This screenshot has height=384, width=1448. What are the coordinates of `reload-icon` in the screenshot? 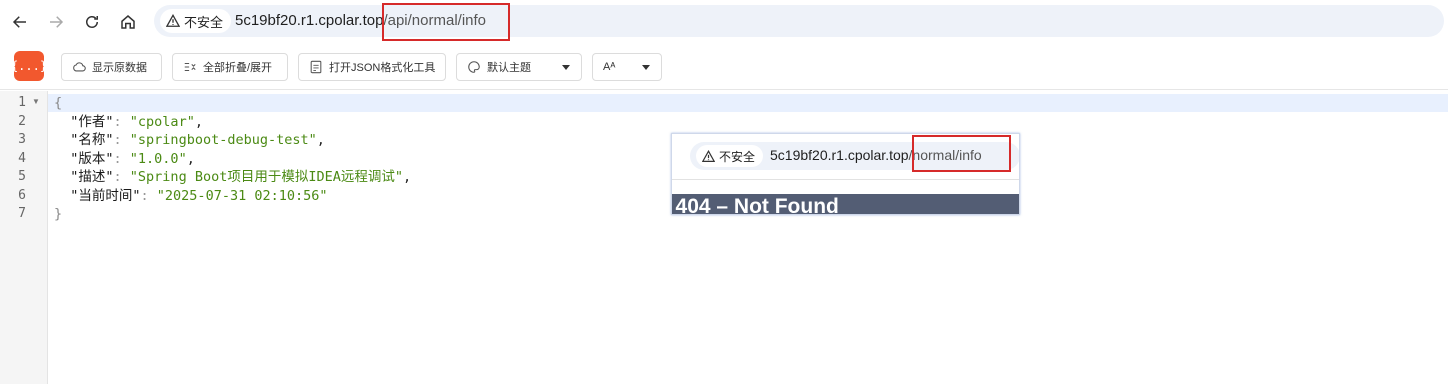 It's located at (92, 22).